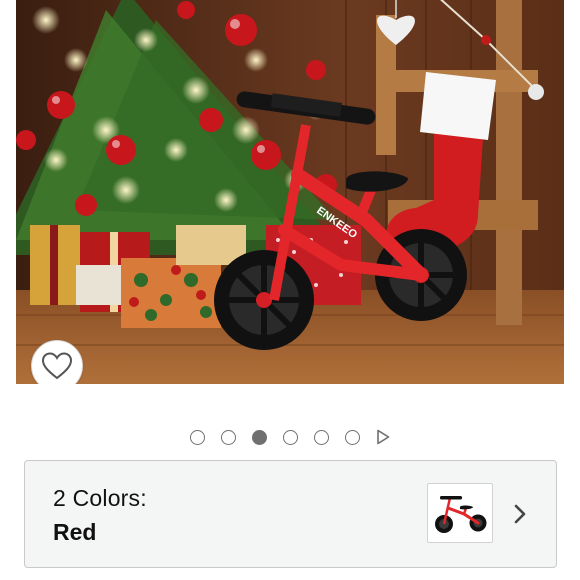  Describe the element at coordinates (520, 514) in the screenshot. I see `chevron-right-icon` at that location.